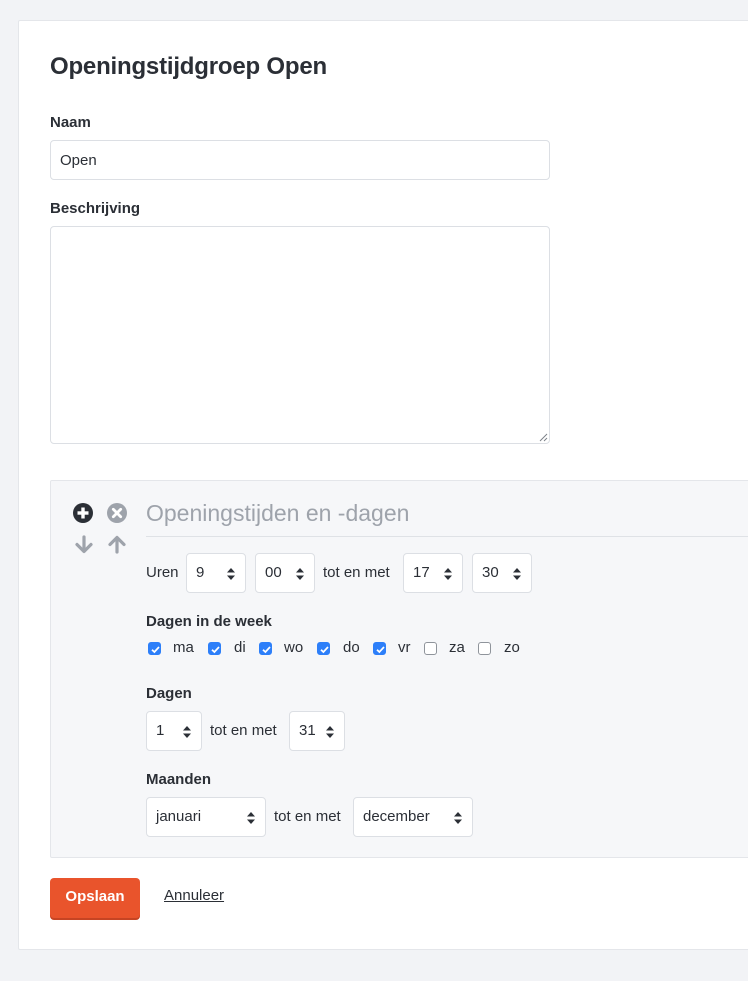 This screenshot has height=981, width=748. Describe the element at coordinates (512, 647) in the screenshot. I see `weekday-label-zo: zo` at that location.